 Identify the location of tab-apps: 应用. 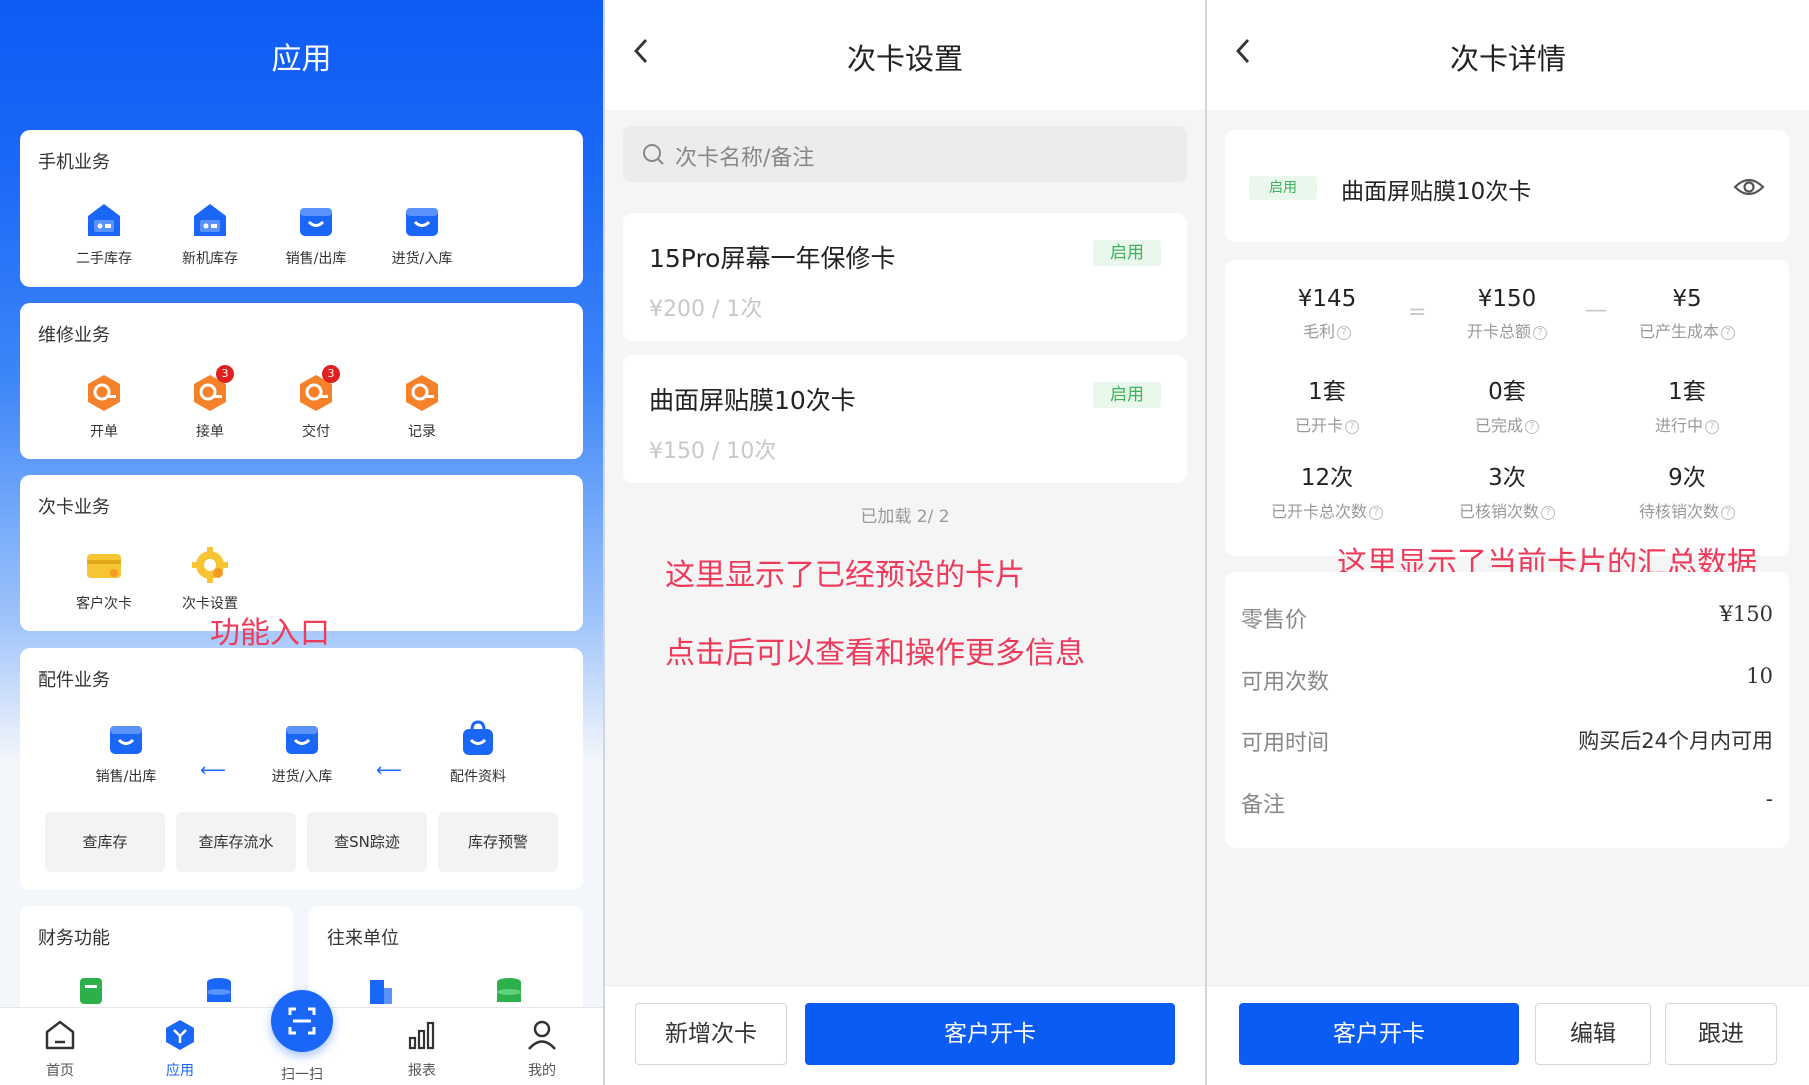
(180, 1049).